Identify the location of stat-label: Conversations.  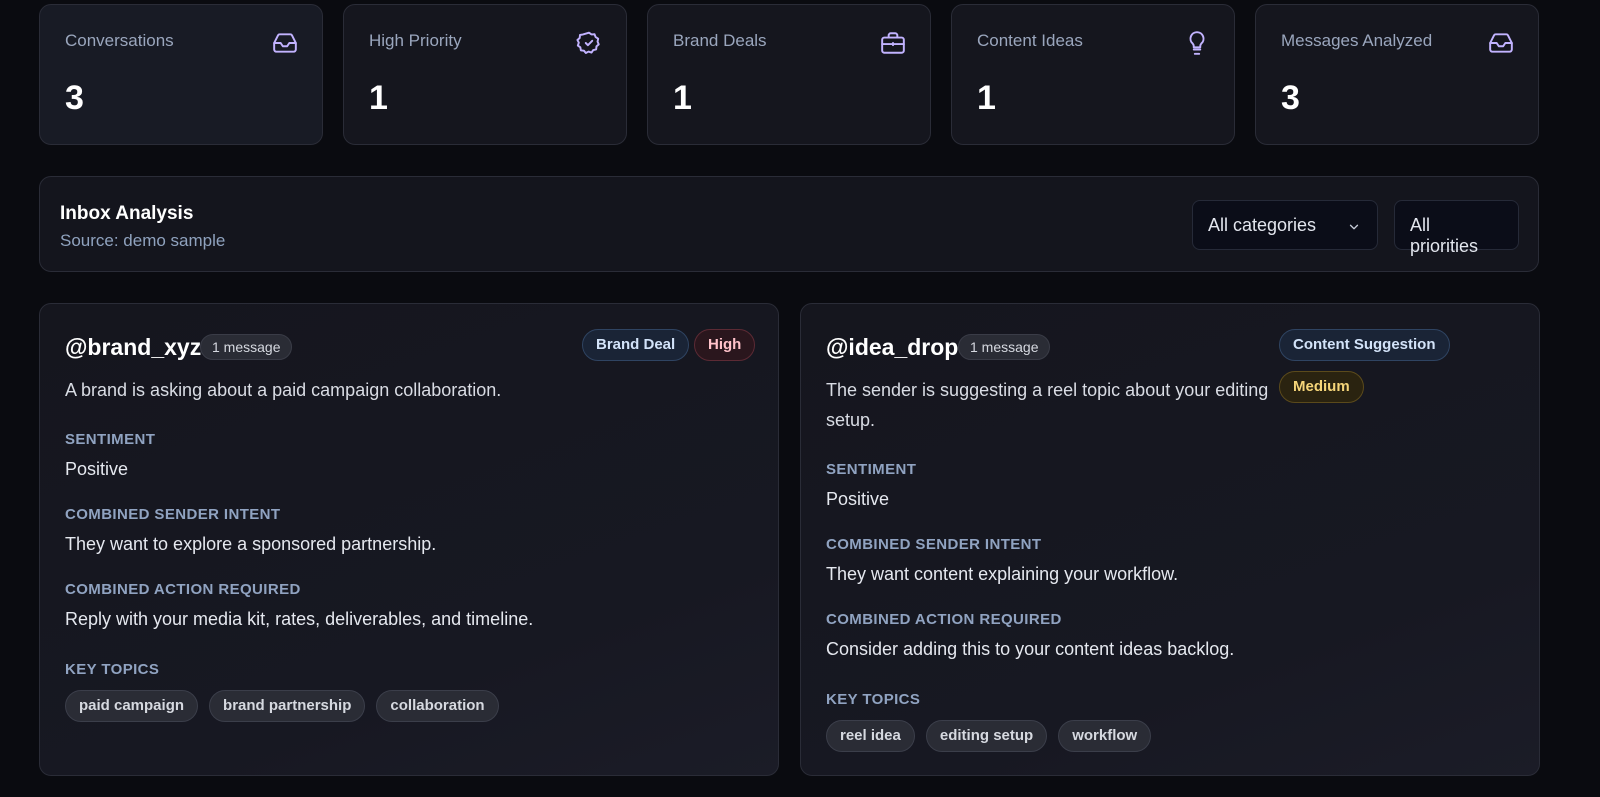
(119, 40).